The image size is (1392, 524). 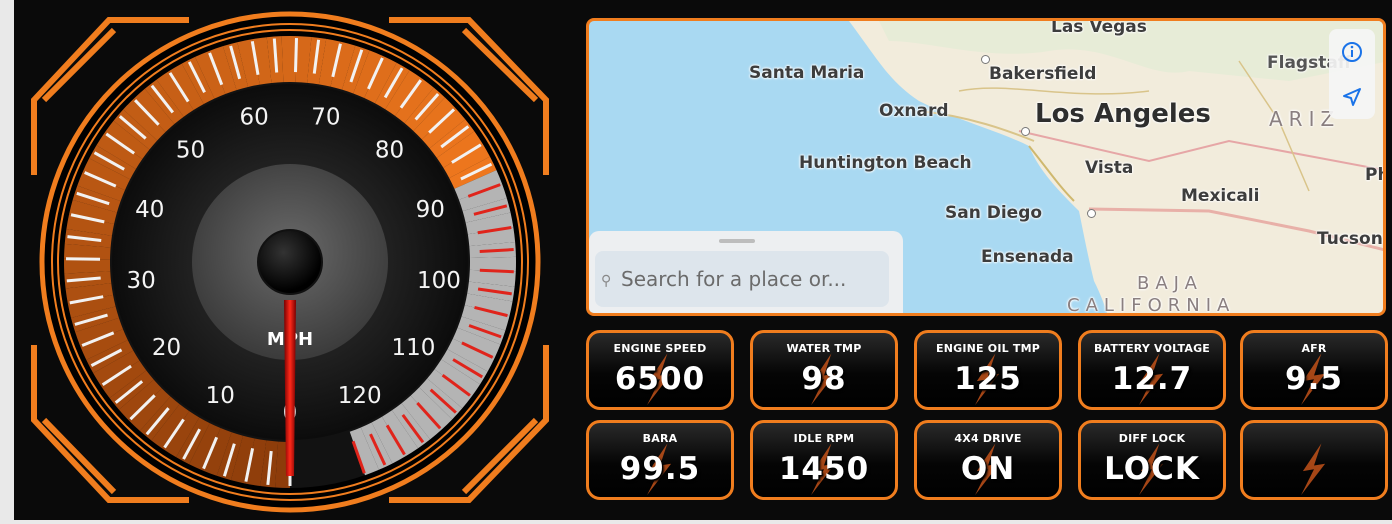 I want to click on gauge-tick-label: 90, so click(x=430, y=210).